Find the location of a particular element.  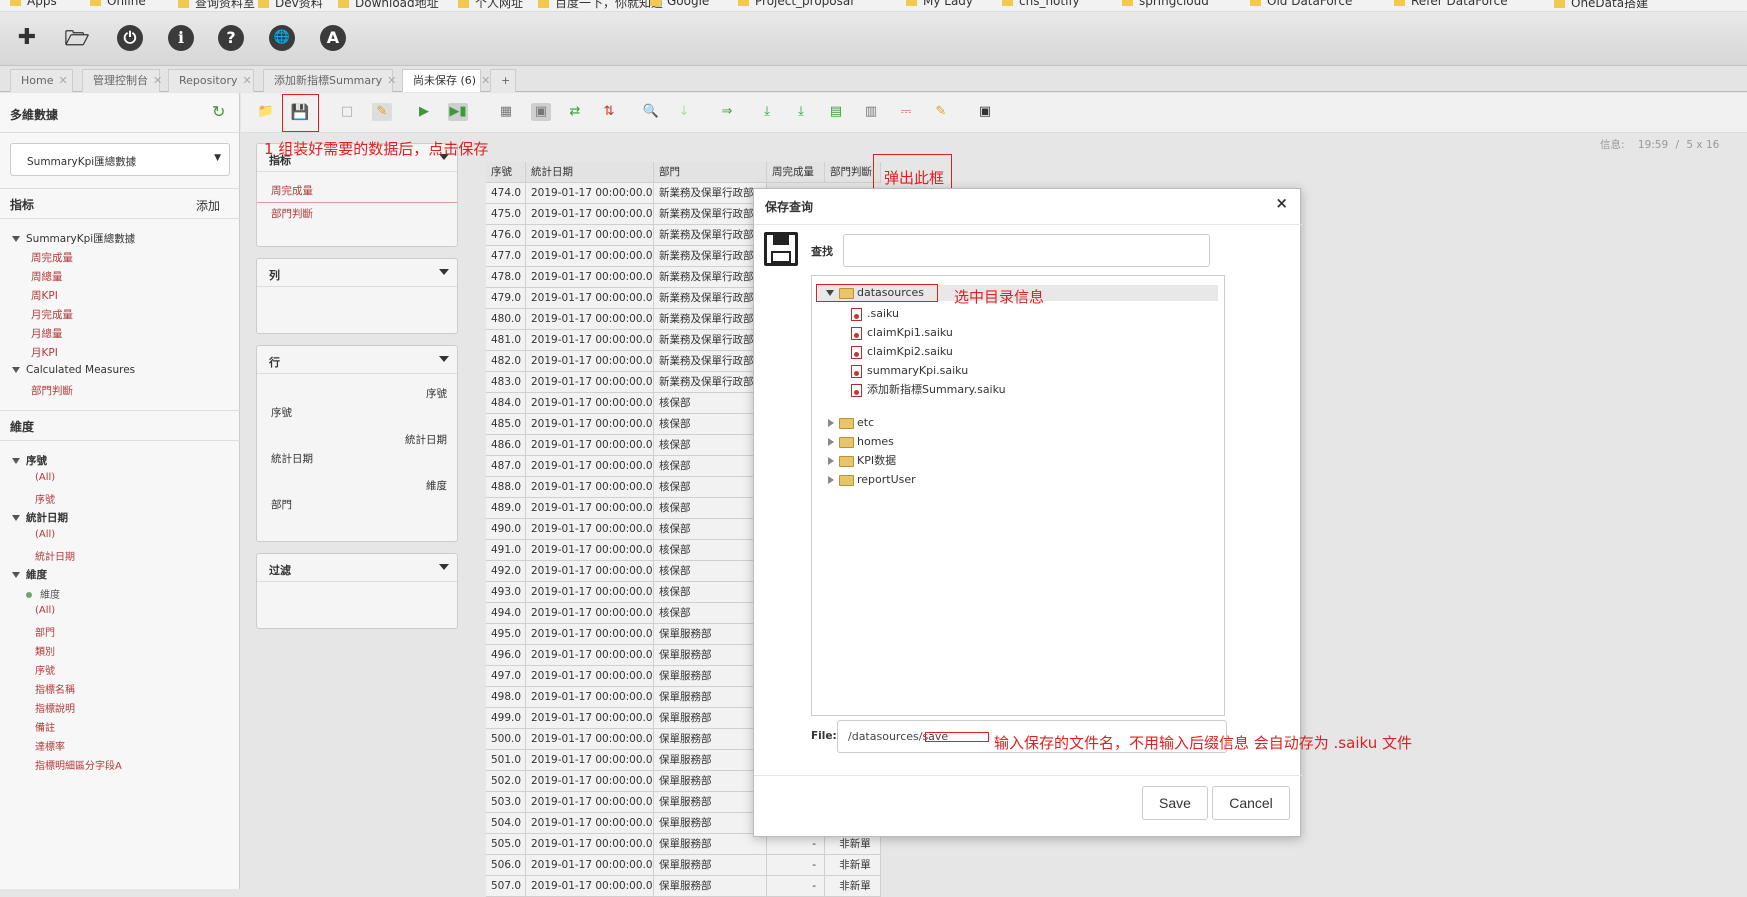

open-folder-icon: 🗁 is located at coordinates (77, 38).